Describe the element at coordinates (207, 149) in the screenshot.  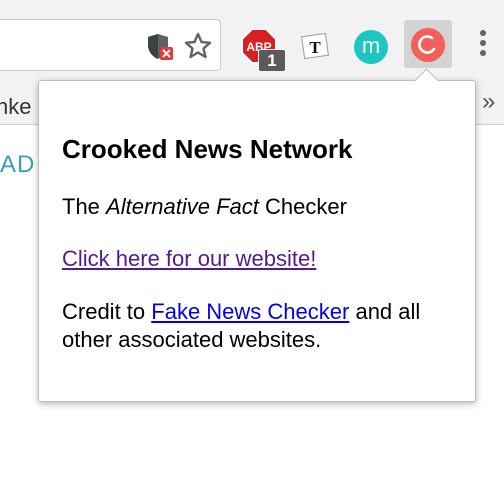
I see `popup-title: Crooked News Network` at that location.